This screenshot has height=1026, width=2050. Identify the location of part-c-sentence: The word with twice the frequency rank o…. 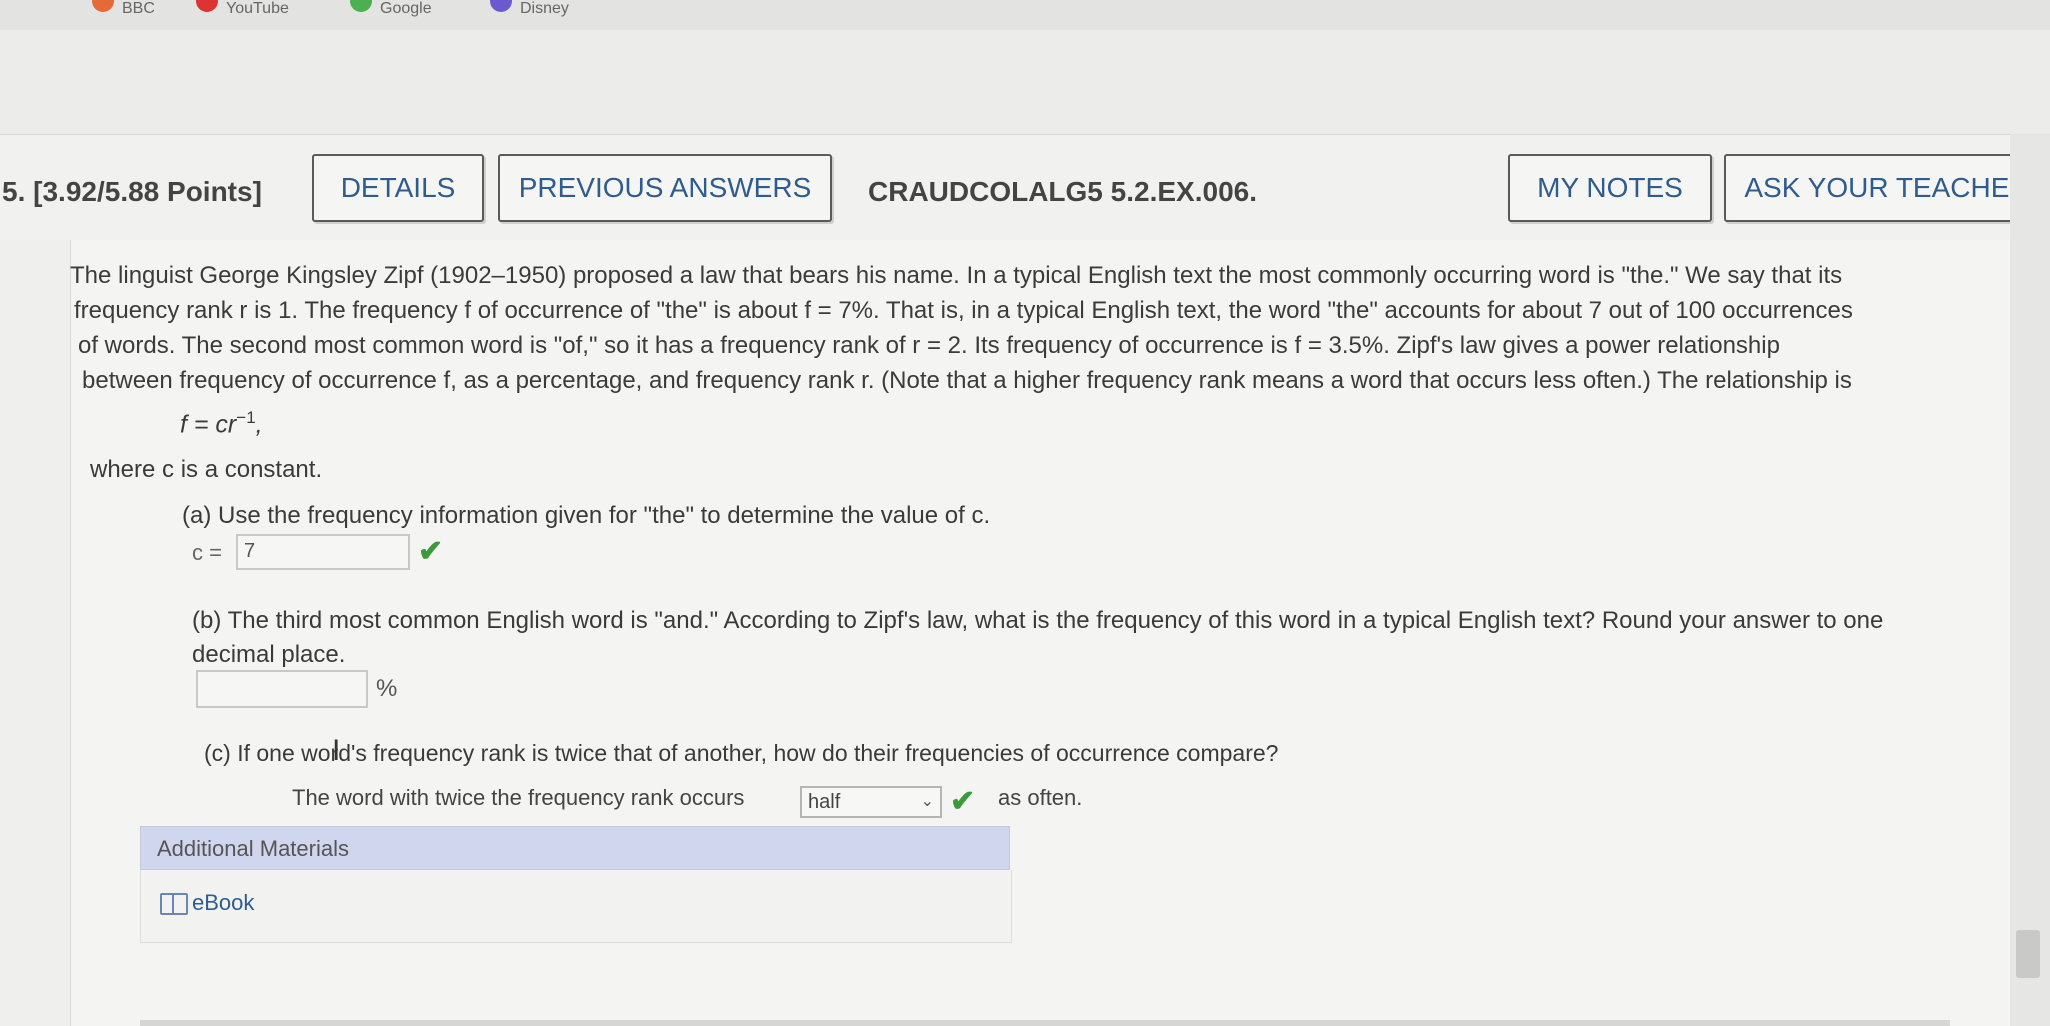
(518, 797).